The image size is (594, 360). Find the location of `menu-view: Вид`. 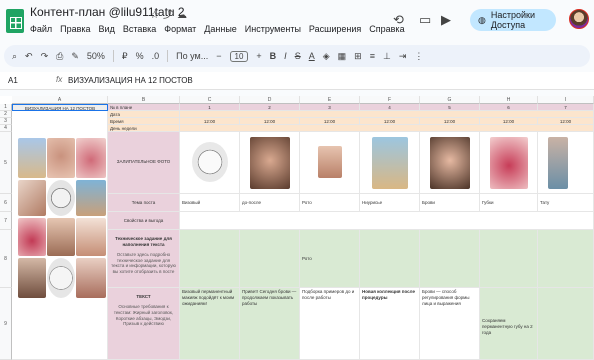

menu-view: Вид is located at coordinates (107, 29).